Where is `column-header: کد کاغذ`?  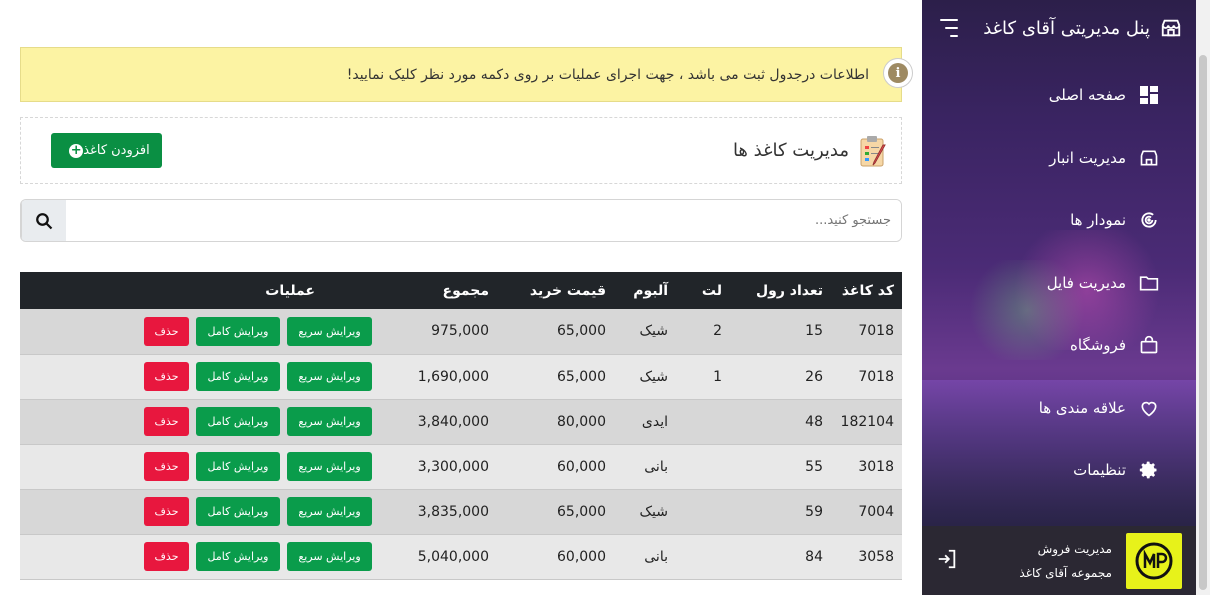
column-header: کد کاغذ is located at coordinates (867, 290).